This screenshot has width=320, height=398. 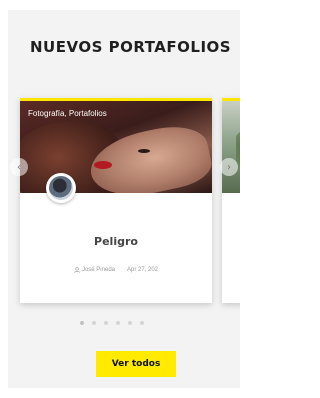 I want to click on prev-arrow-icon: ‹, so click(x=19, y=167).